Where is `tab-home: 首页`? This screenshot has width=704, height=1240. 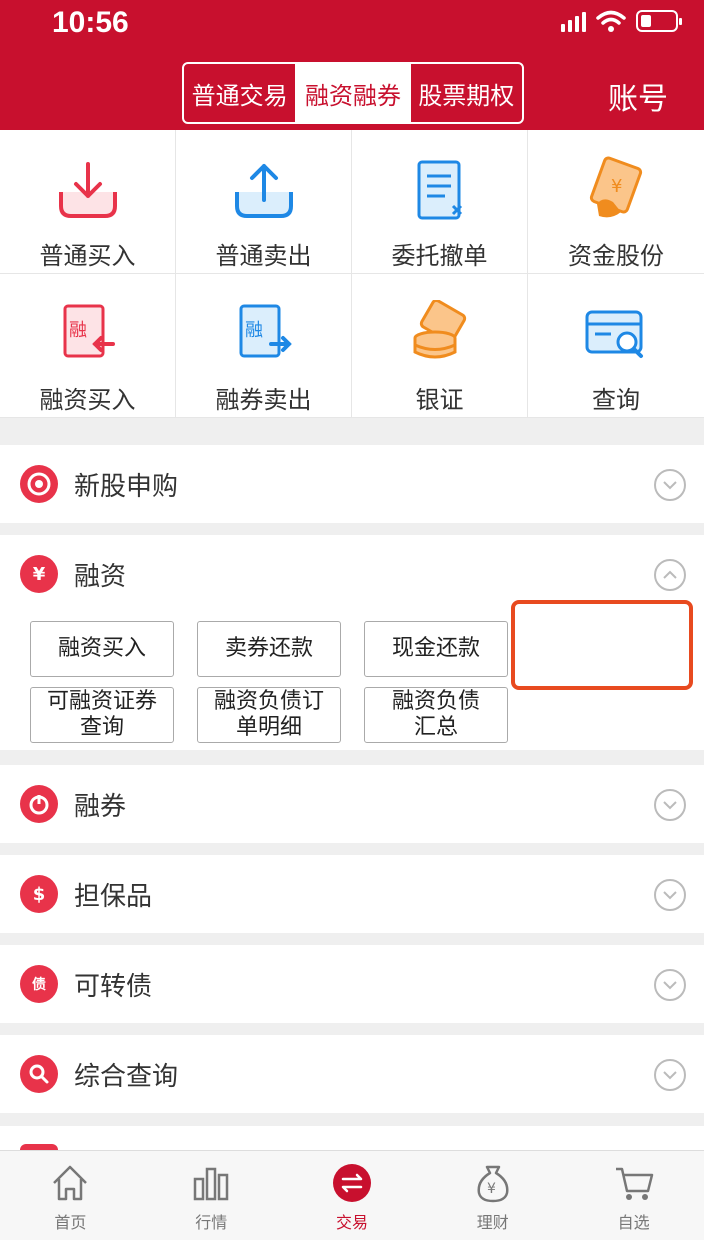 tab-home: 首页 is located at coordinates (70, 1195).